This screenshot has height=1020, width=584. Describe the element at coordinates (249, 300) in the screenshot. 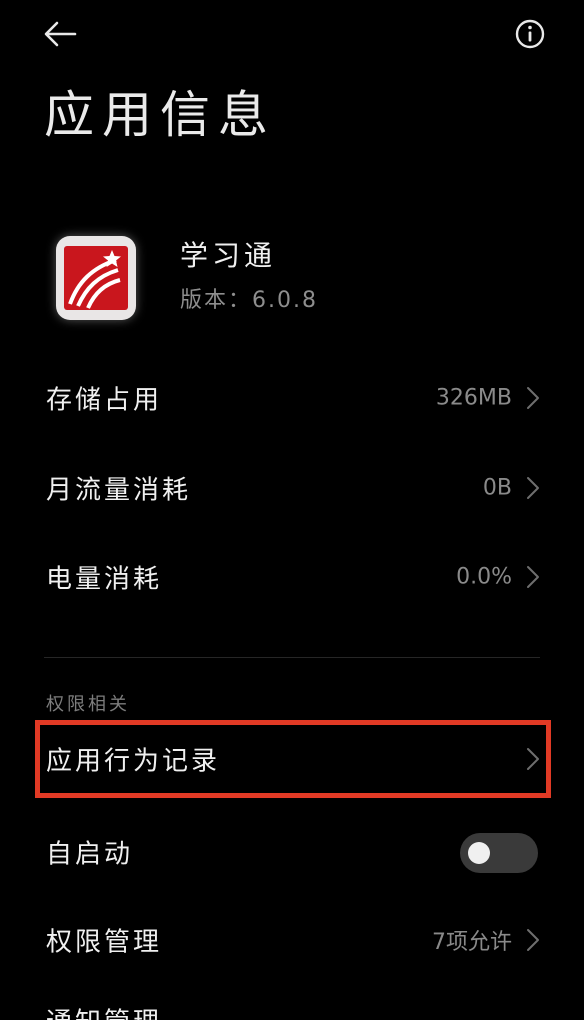

I see `app-version: 版本：6.0.8` at that location.